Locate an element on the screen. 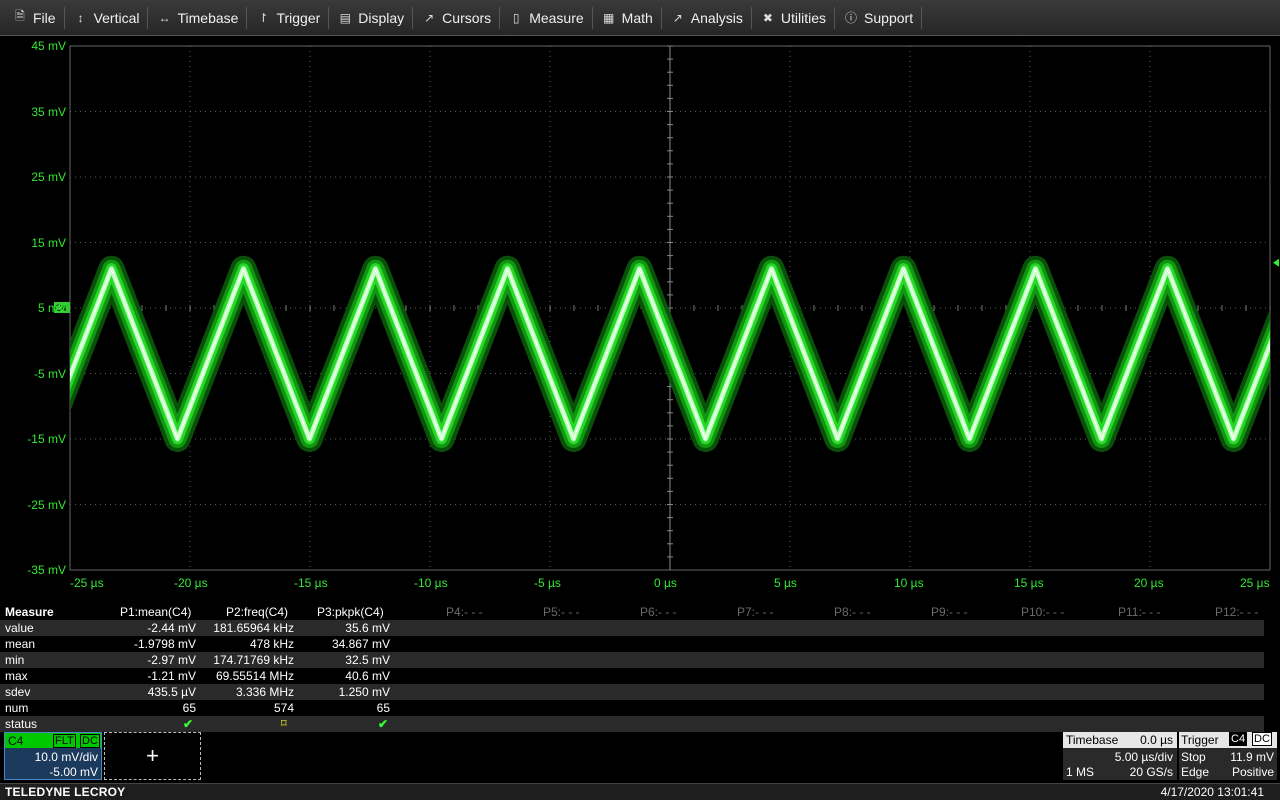 The image size is (1280, 800). channel-vdiv: 10.0 mV/div is located at coordinates (66, 757).